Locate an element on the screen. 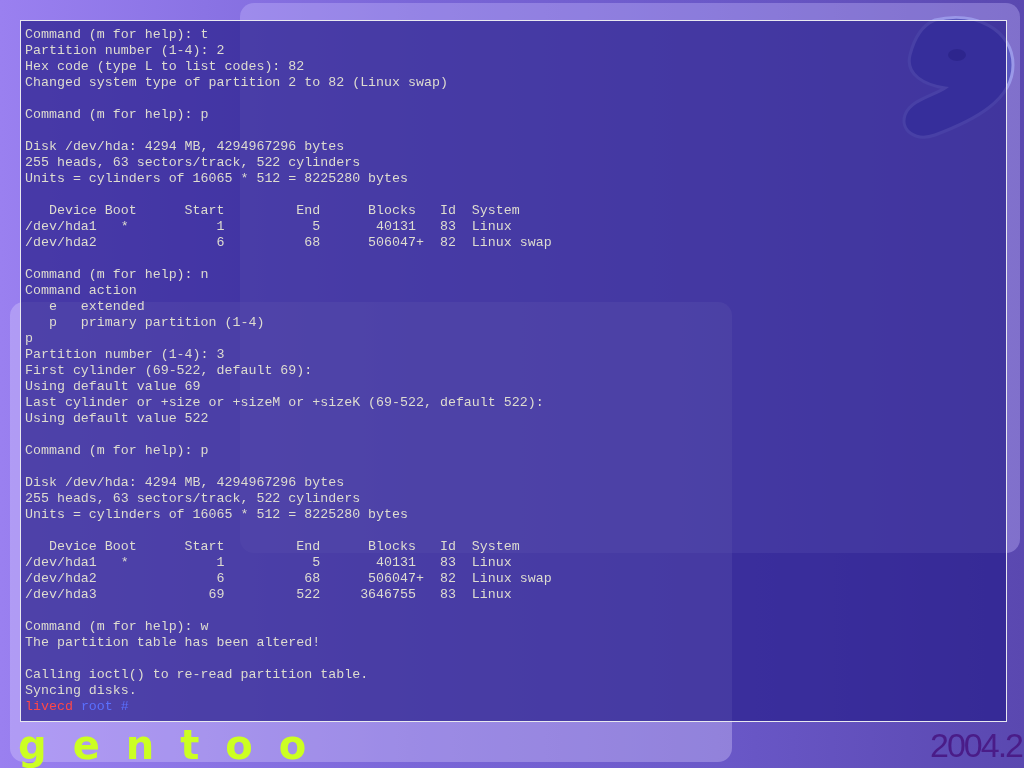  terminal-line: Changed system type of partition 2 to 82 (Linux swap) is located at coordinates (236, 82).